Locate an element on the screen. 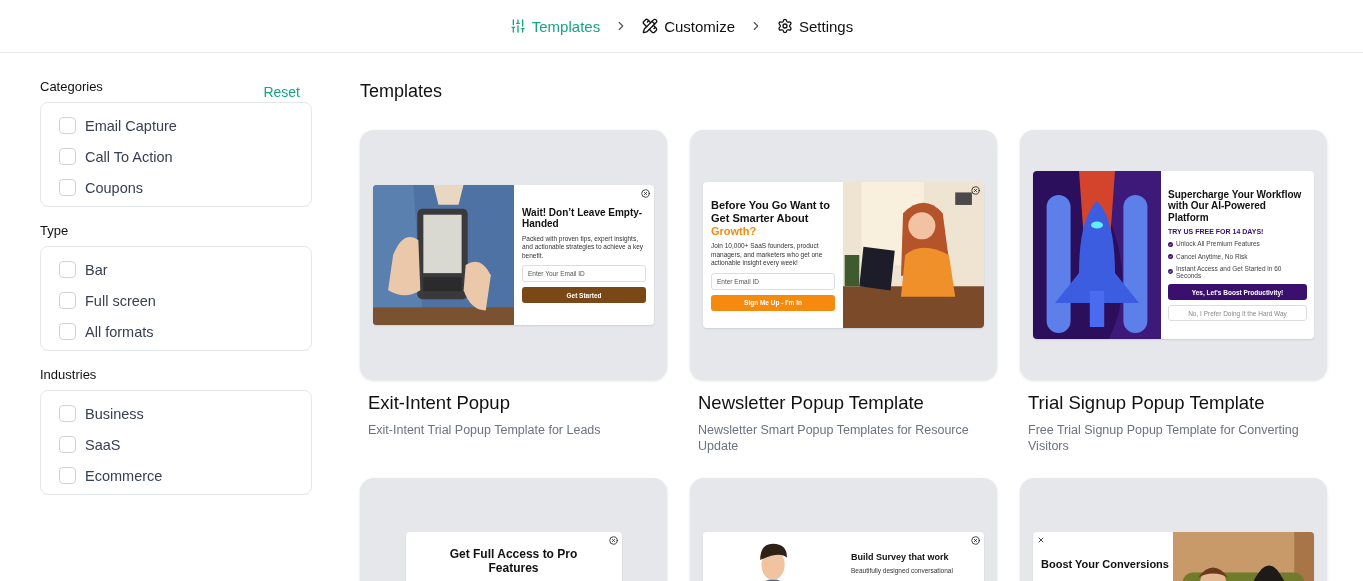 Image resolution: width=1363 pixels, height=581 pixels. settings-icon is located at coordinates (785, 26).